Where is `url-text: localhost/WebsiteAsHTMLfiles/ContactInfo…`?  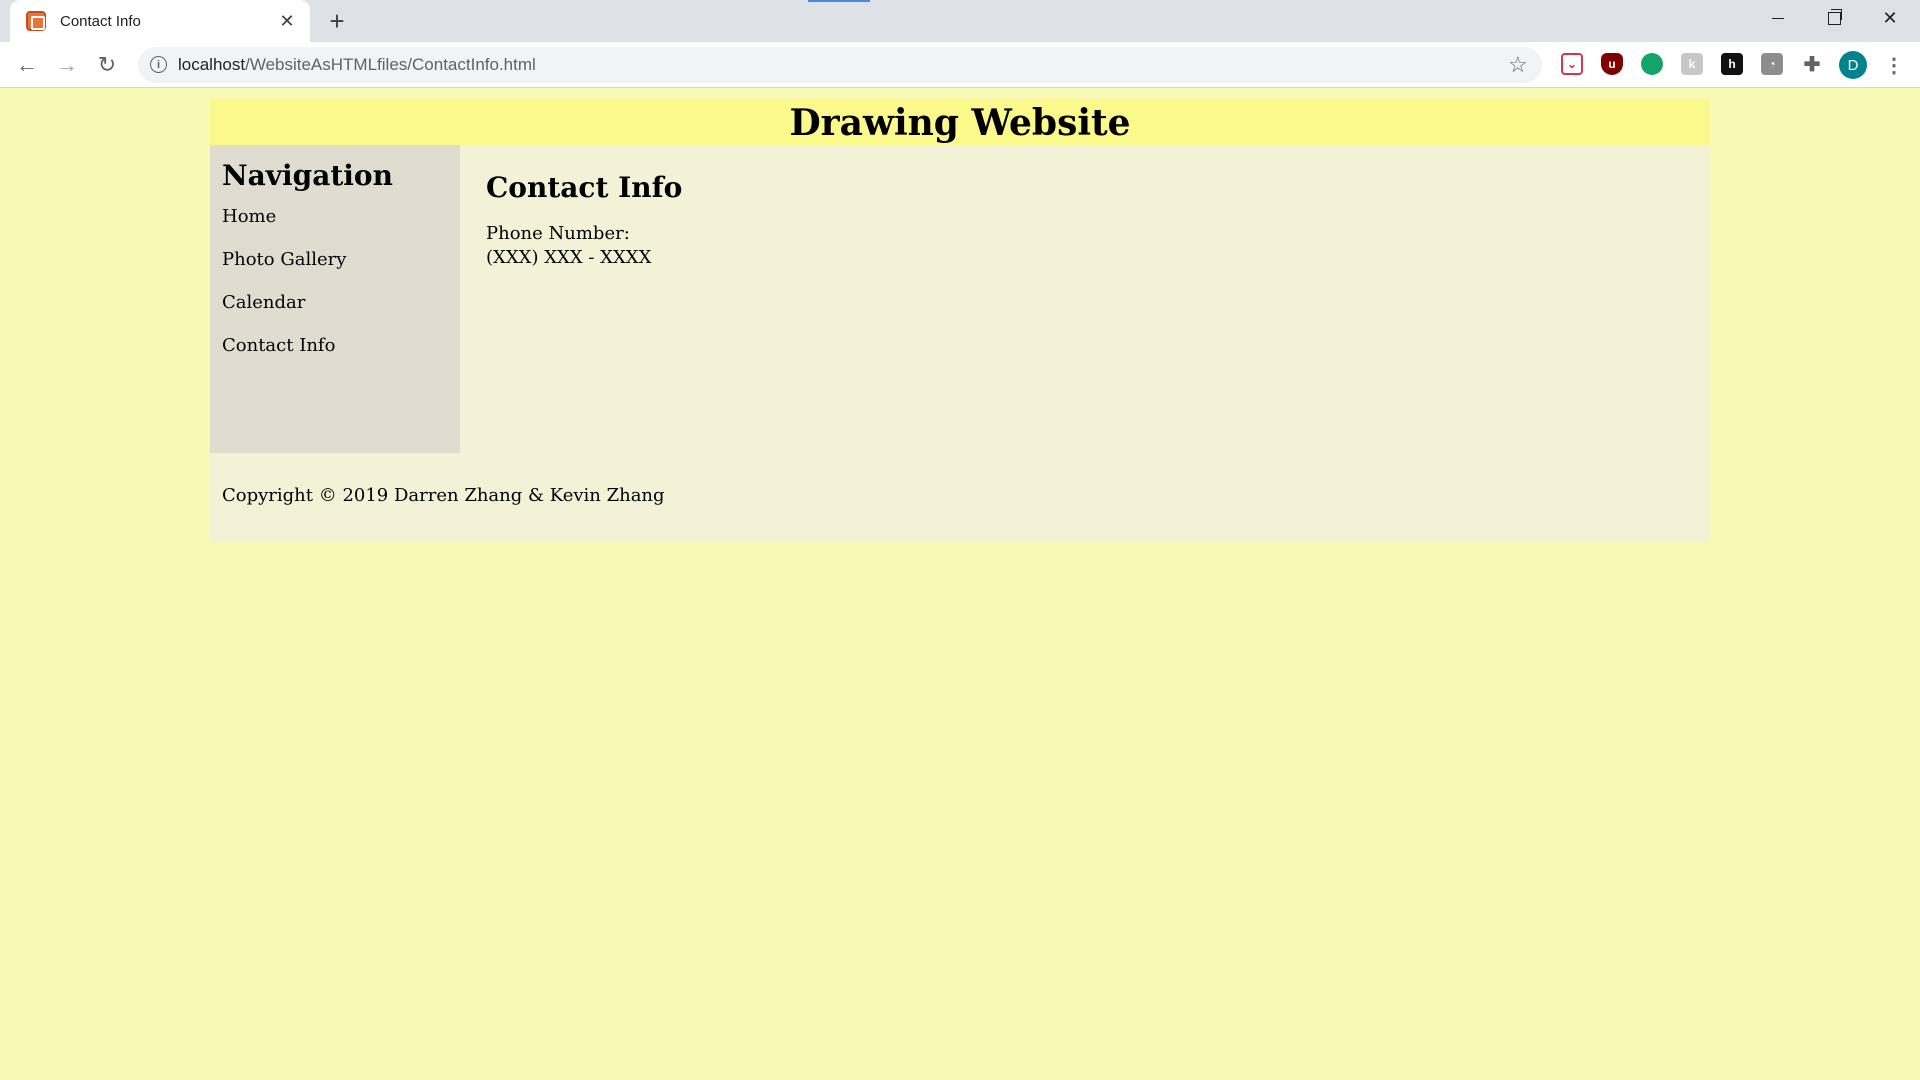 url-text: localhost/WebsiteAsHTMLfiles/ContactInfo… is located at coordinates (357, 65).